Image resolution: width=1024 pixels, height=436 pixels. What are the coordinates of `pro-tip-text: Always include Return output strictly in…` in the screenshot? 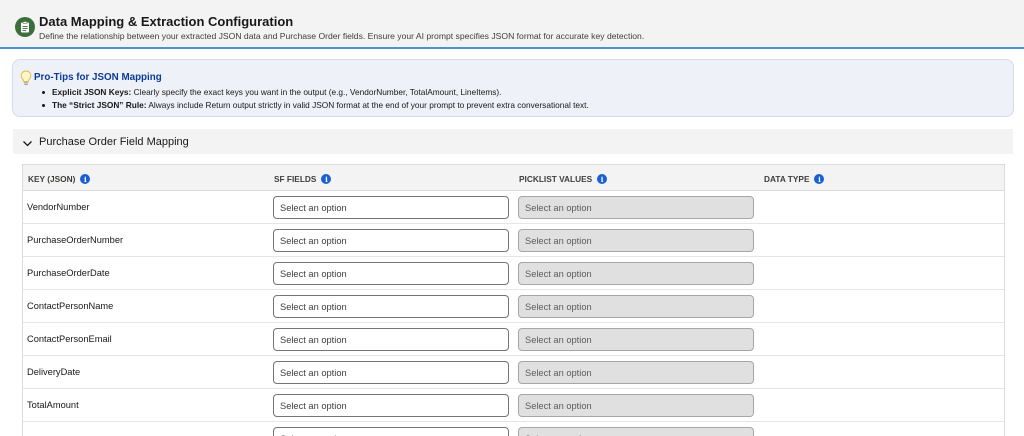 It's located at (367, 105).